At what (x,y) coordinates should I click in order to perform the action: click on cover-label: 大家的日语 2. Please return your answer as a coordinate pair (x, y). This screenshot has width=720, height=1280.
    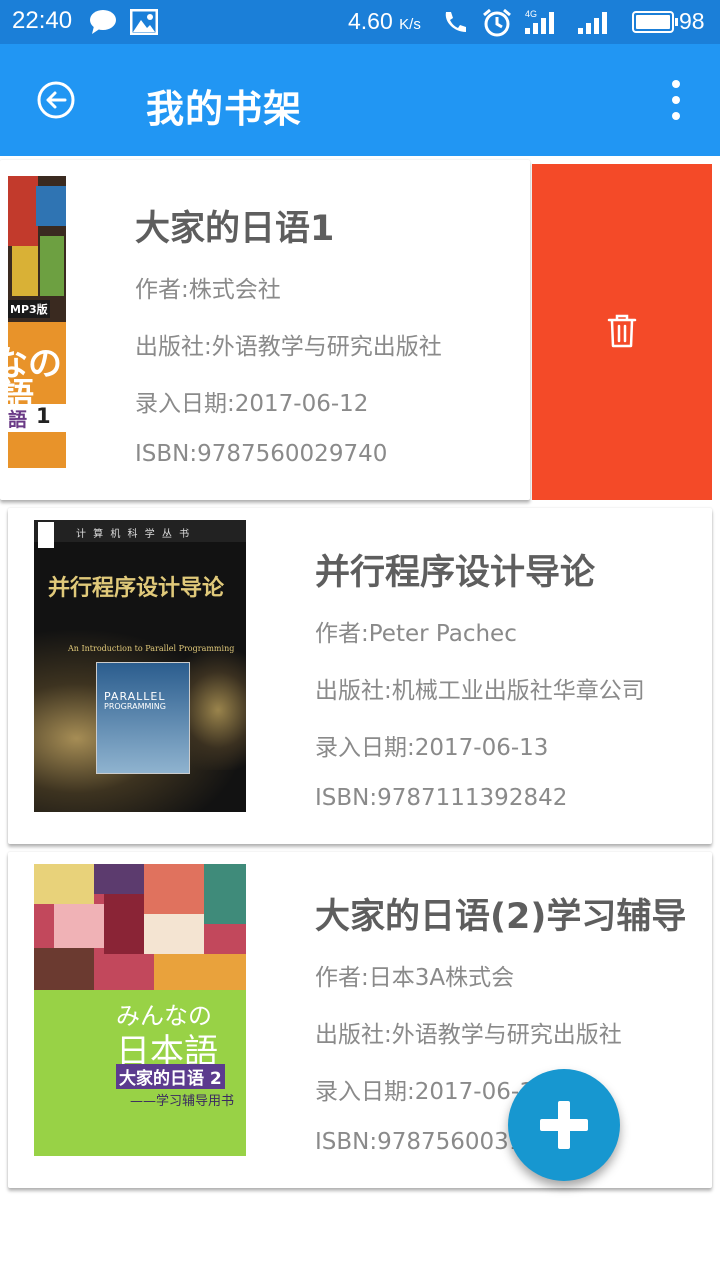
    Looking at the image, I should click on (170, 1076).